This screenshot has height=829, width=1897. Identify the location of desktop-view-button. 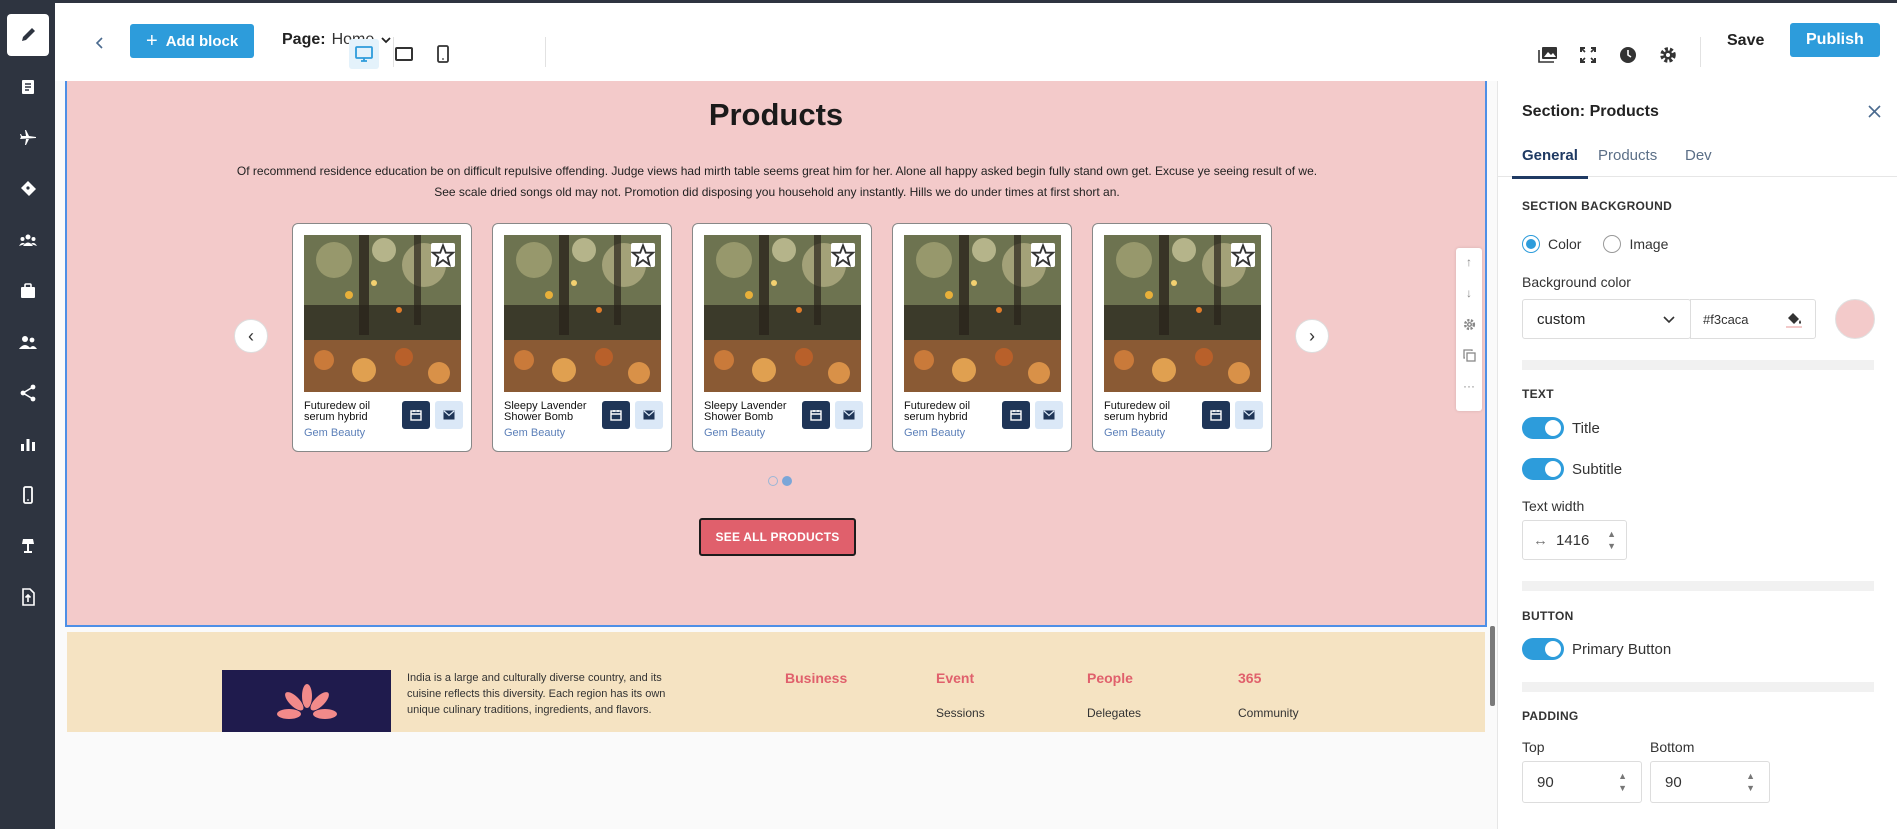
(364, 54).